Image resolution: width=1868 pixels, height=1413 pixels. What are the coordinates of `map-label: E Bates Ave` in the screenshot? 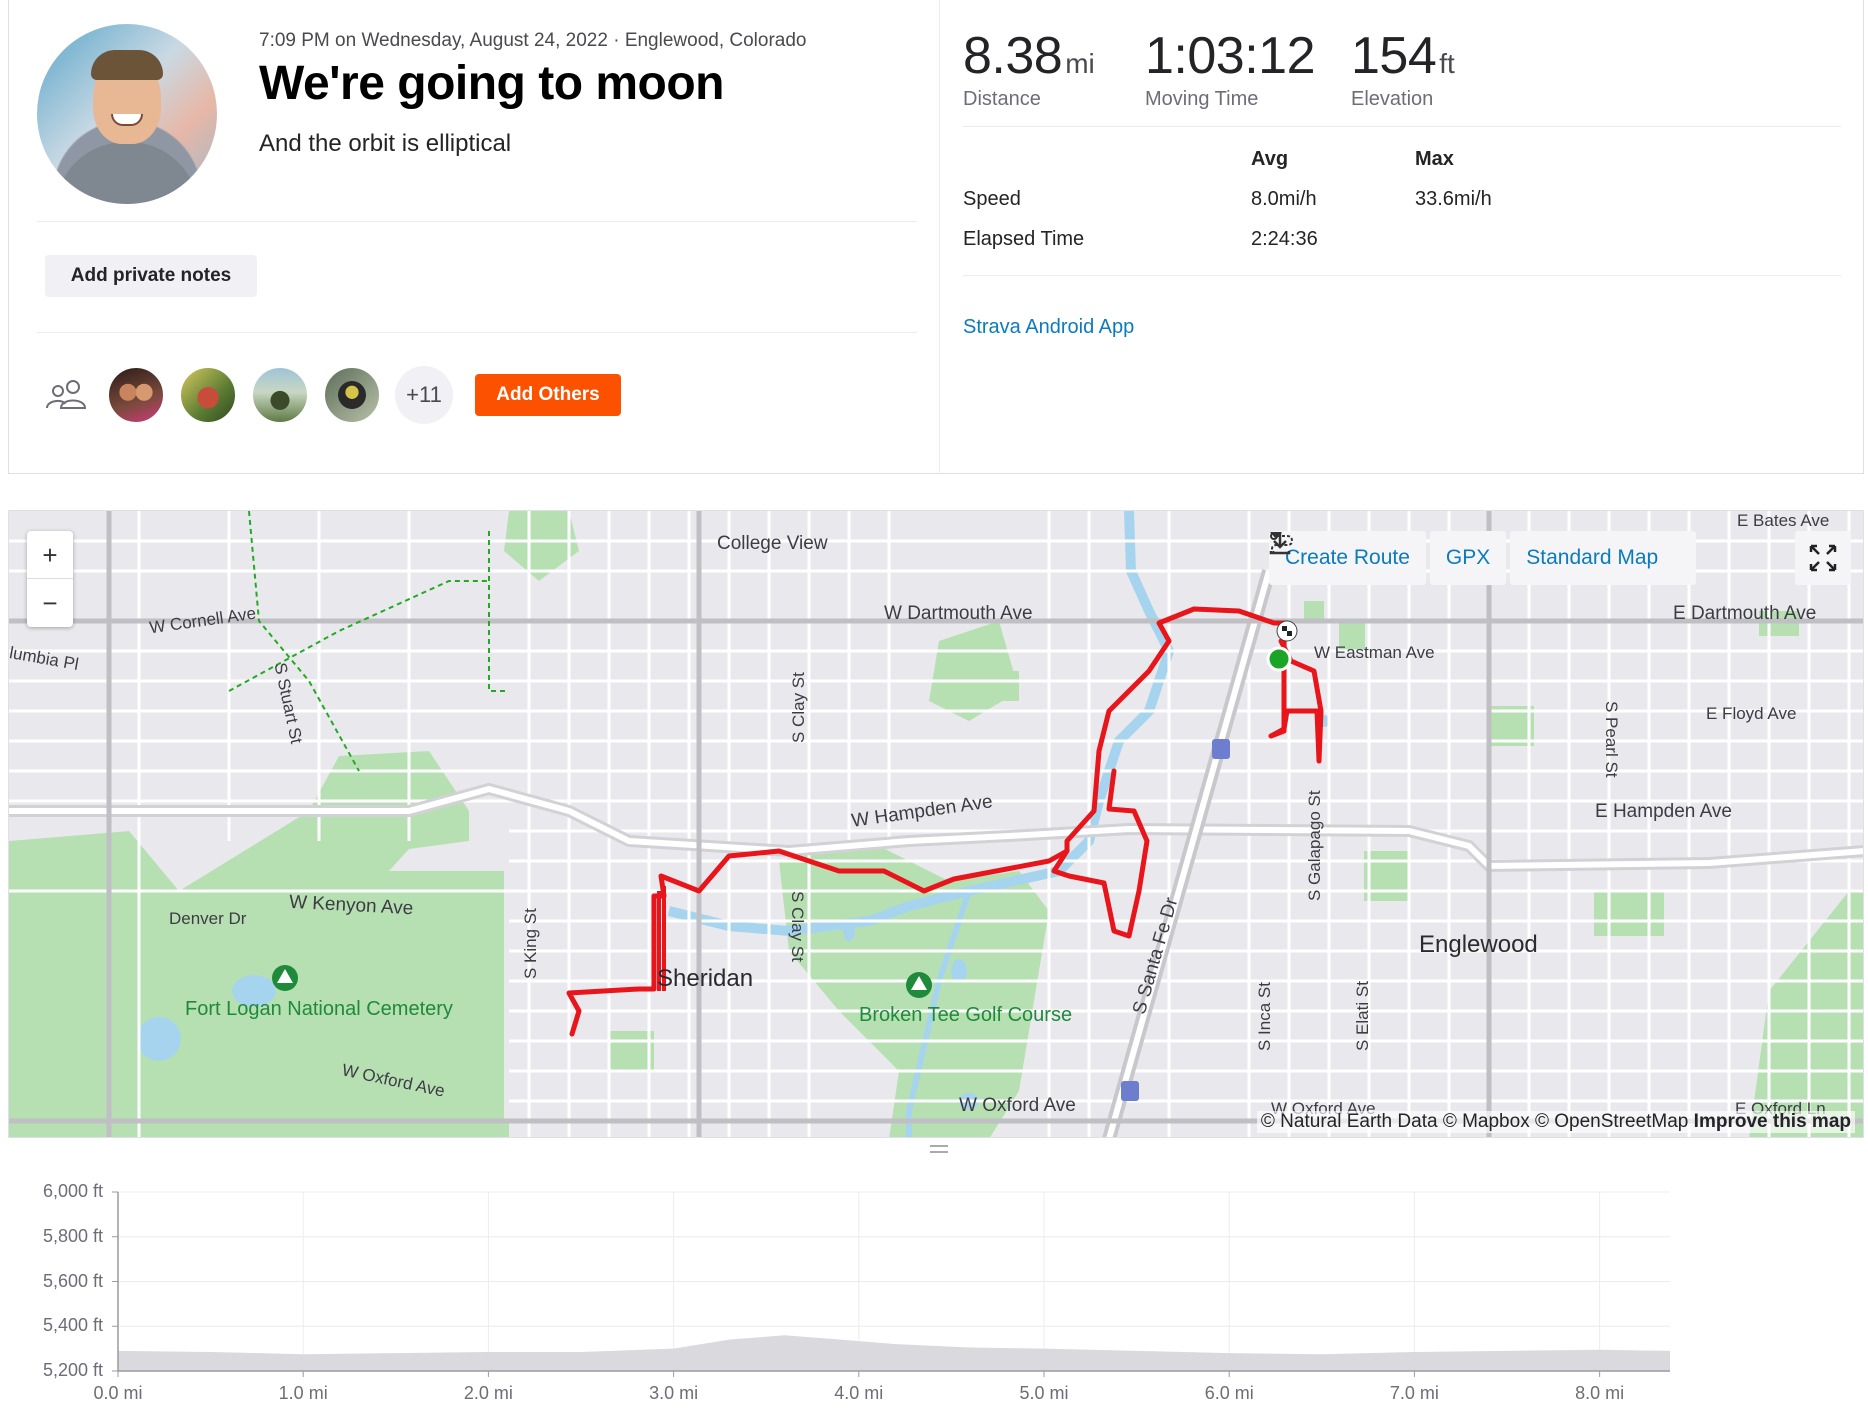 It's located at (1783, 520).